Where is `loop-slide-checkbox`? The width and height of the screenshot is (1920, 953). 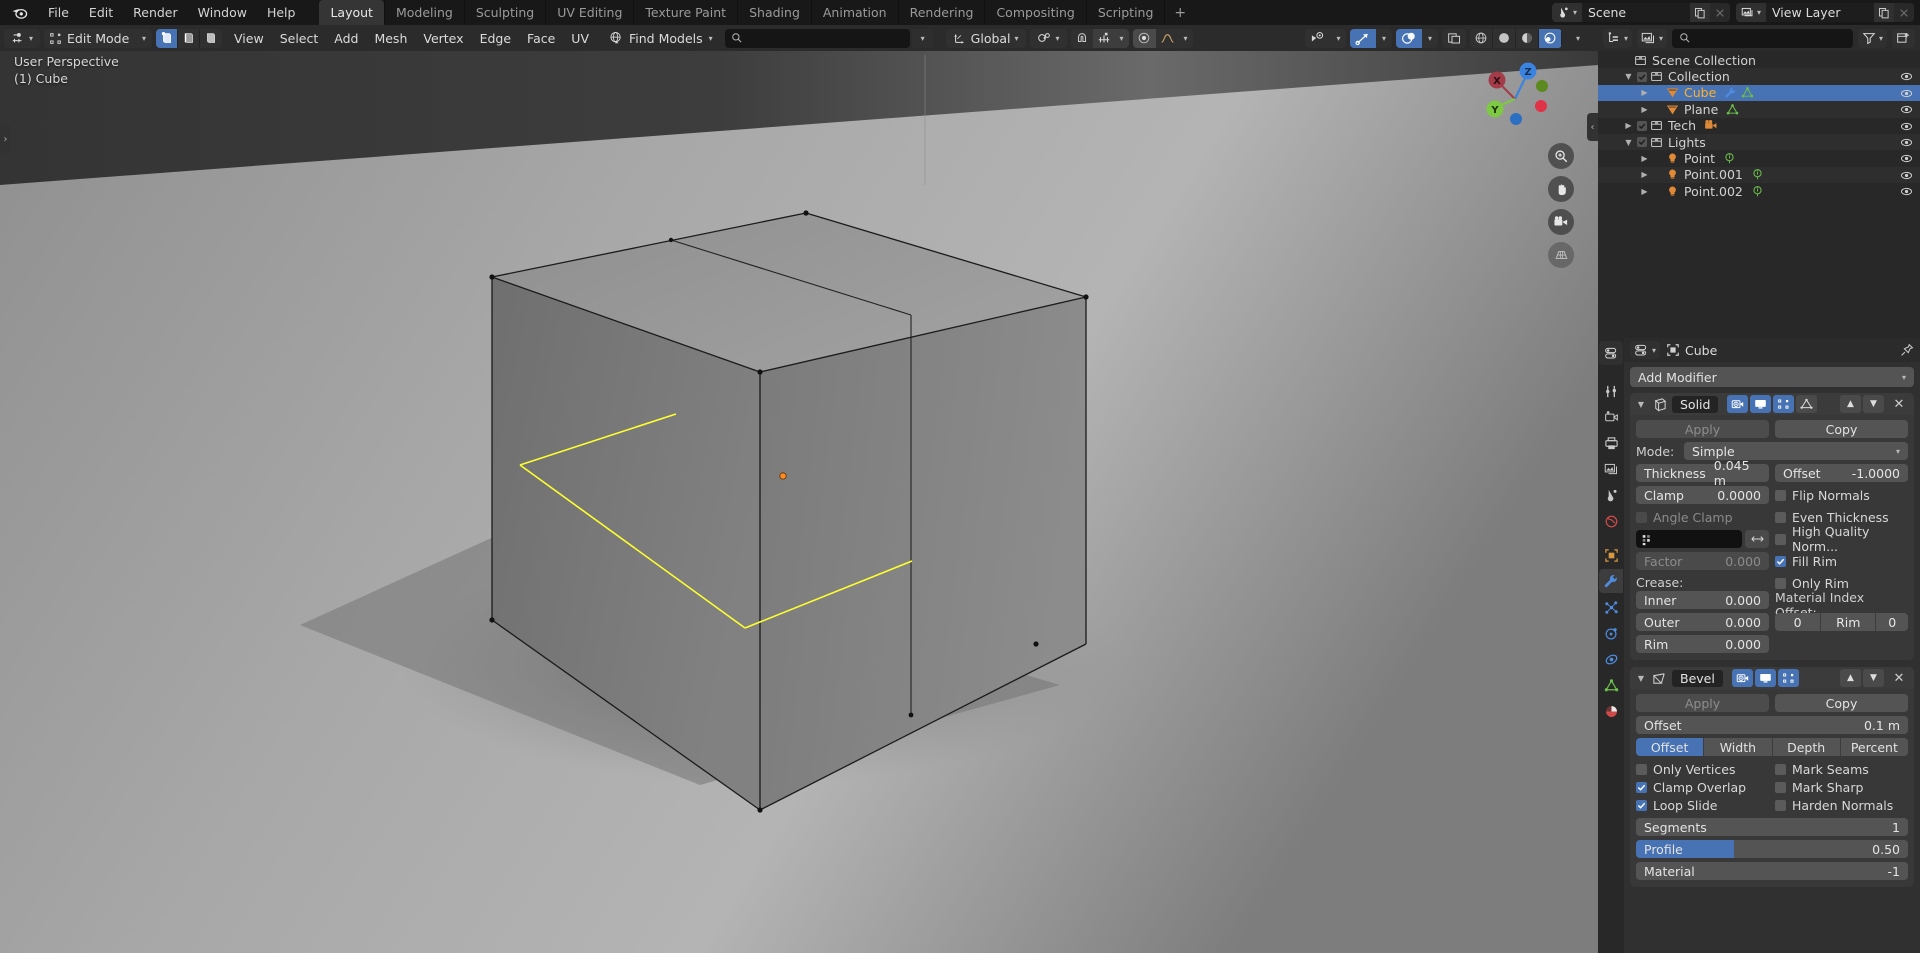 loop-slide-checkbox is located at coordinates (1641, 805).